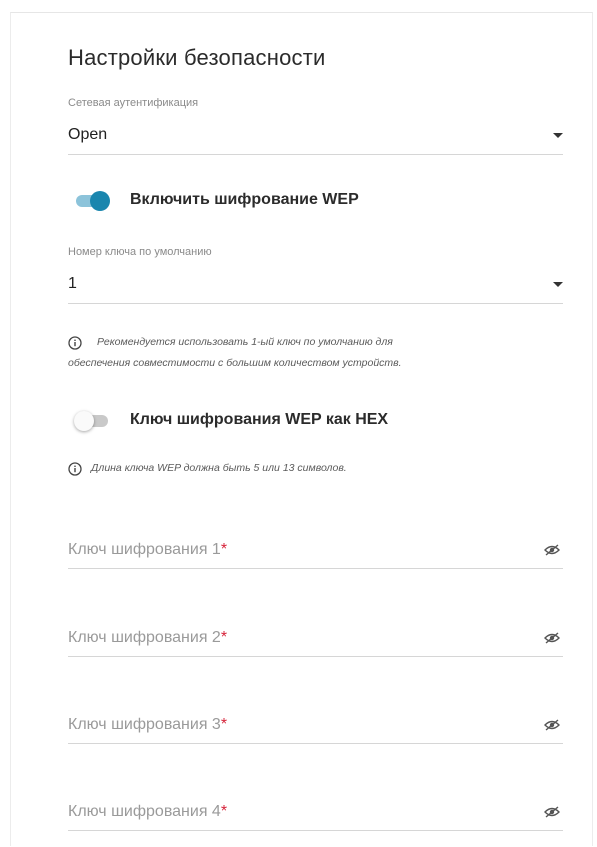 The width and height of the screenshot is (597, 847). Describe the element at coordinates (315, 815) in the screenshot. I see `wep-key-4-field: Ключ шифрования 4*` at that location.